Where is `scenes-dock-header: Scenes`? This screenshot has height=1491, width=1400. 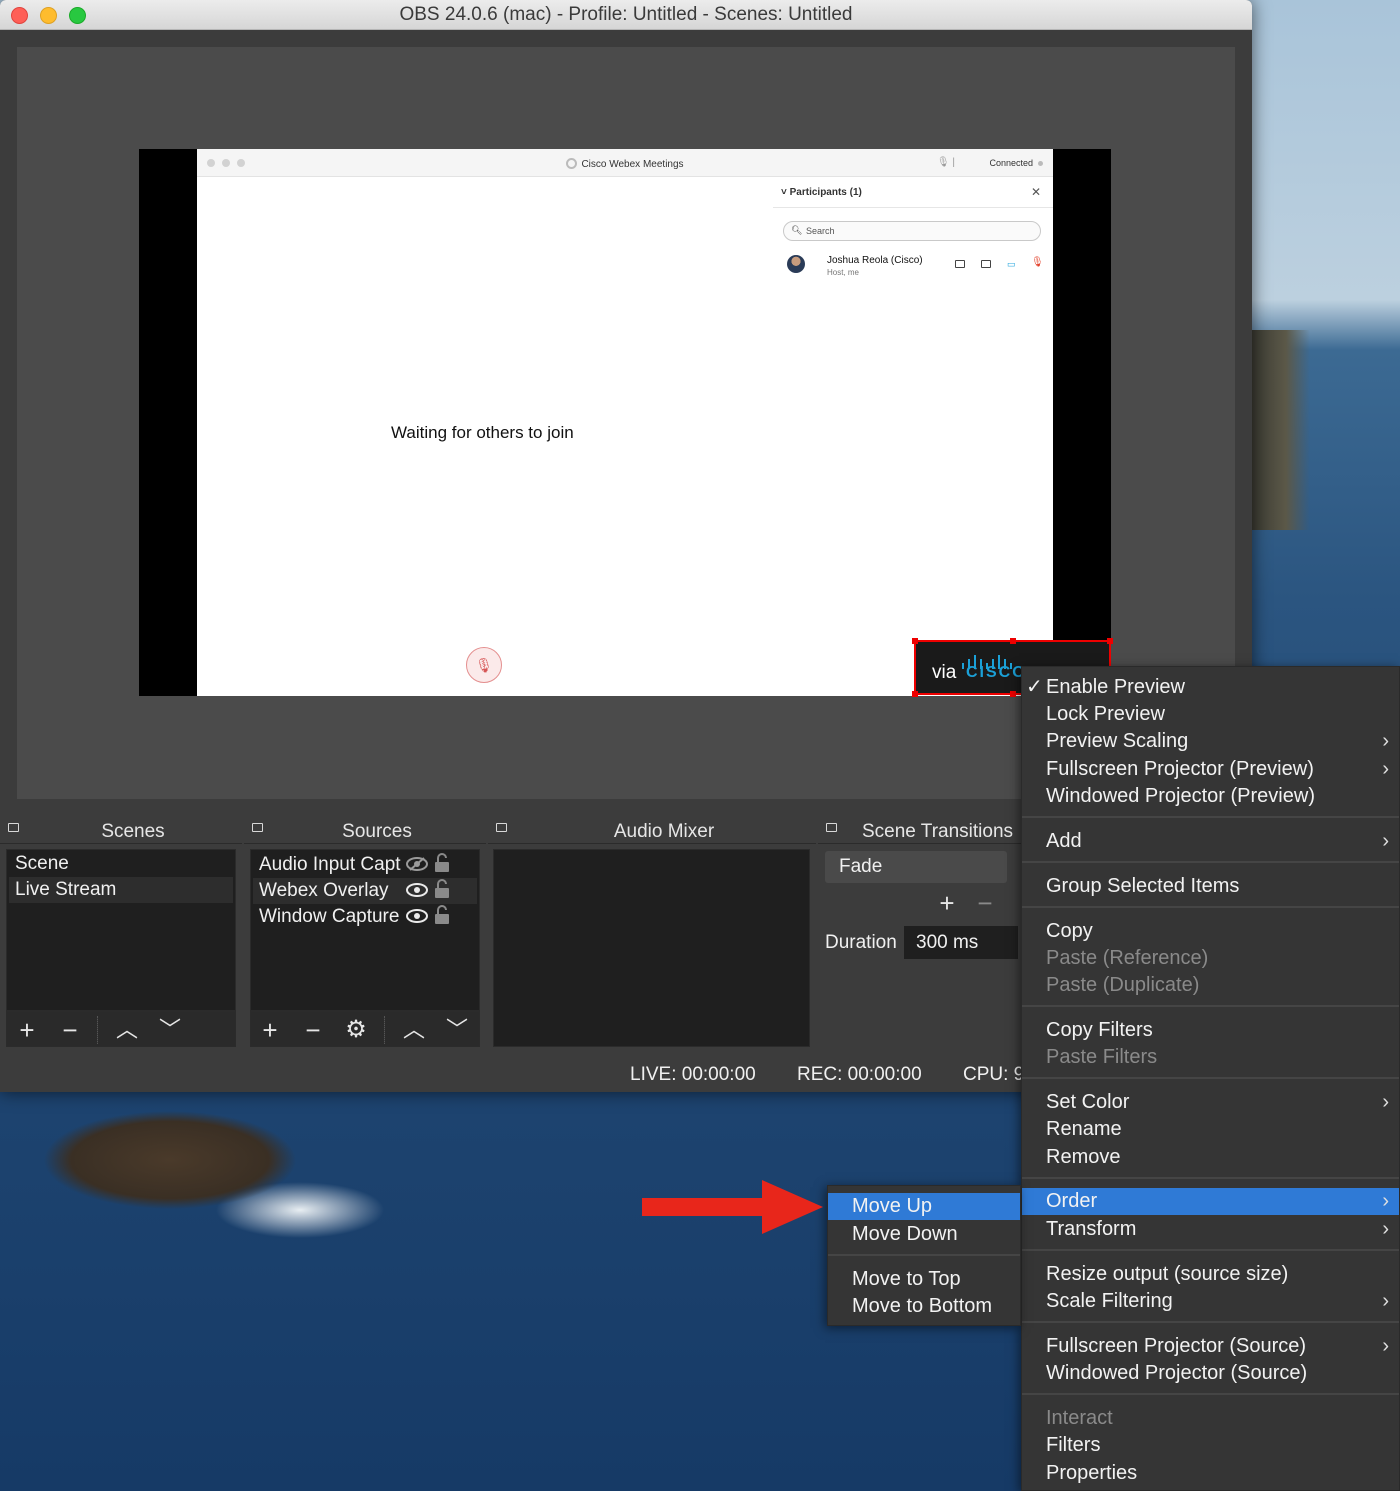 scenes-dock-header: Scenes is located at coordinates (121, 830).